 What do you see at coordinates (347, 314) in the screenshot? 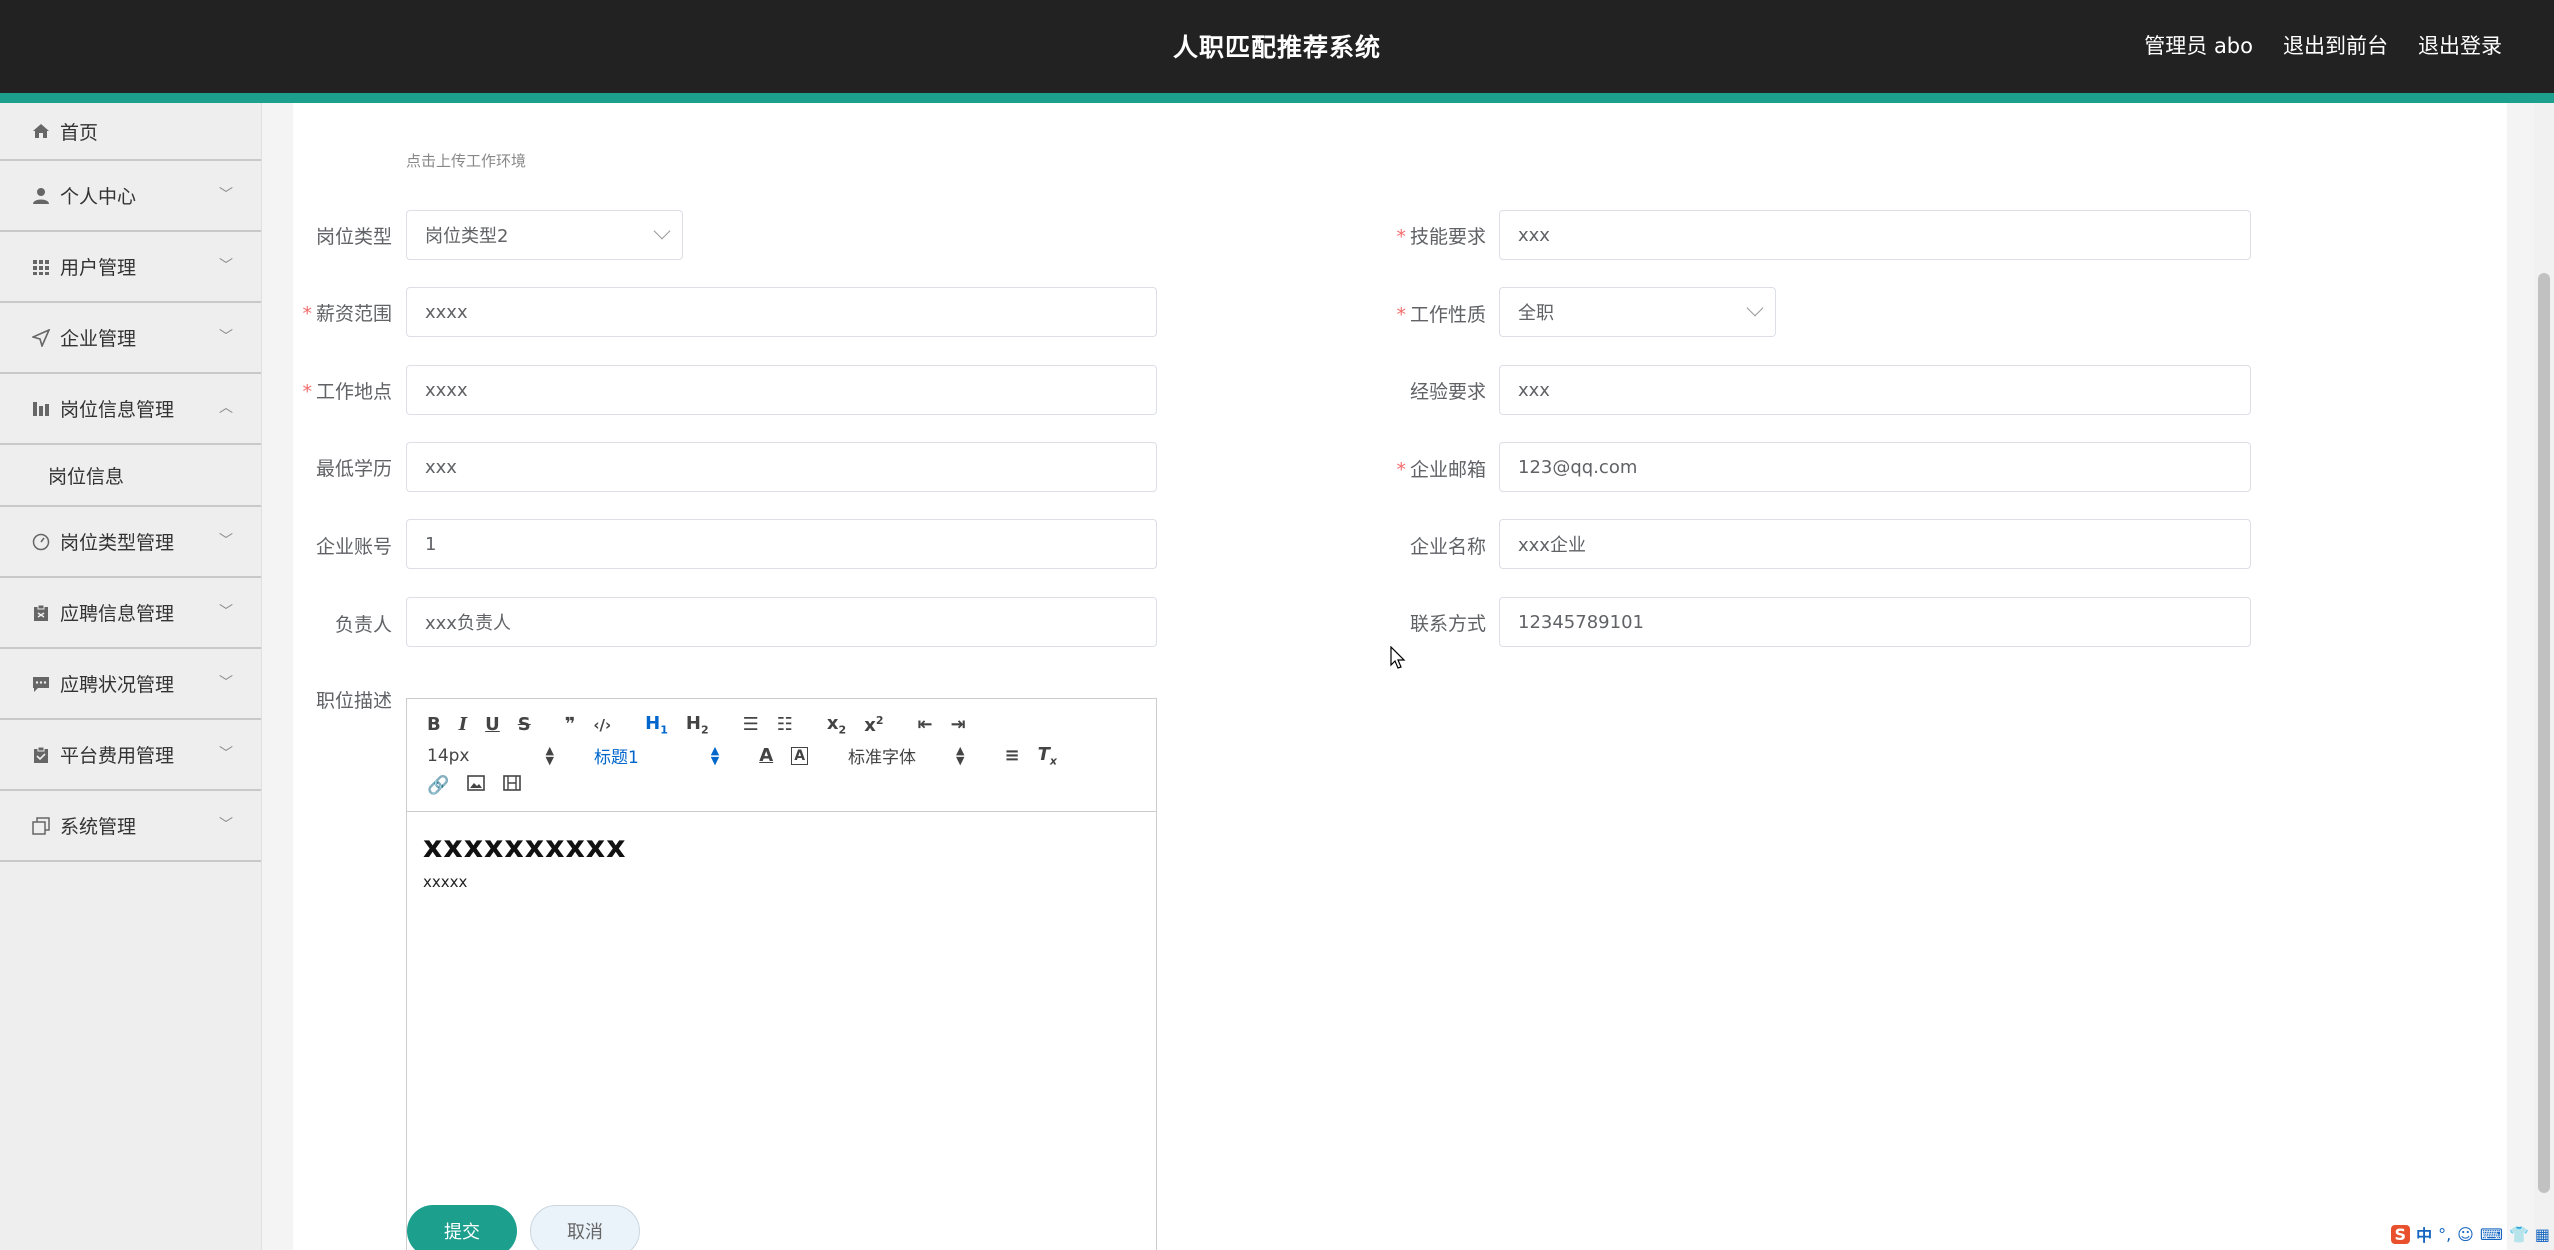
I see `salary-label: * 薪资范围` at bounding box center [347, 314].